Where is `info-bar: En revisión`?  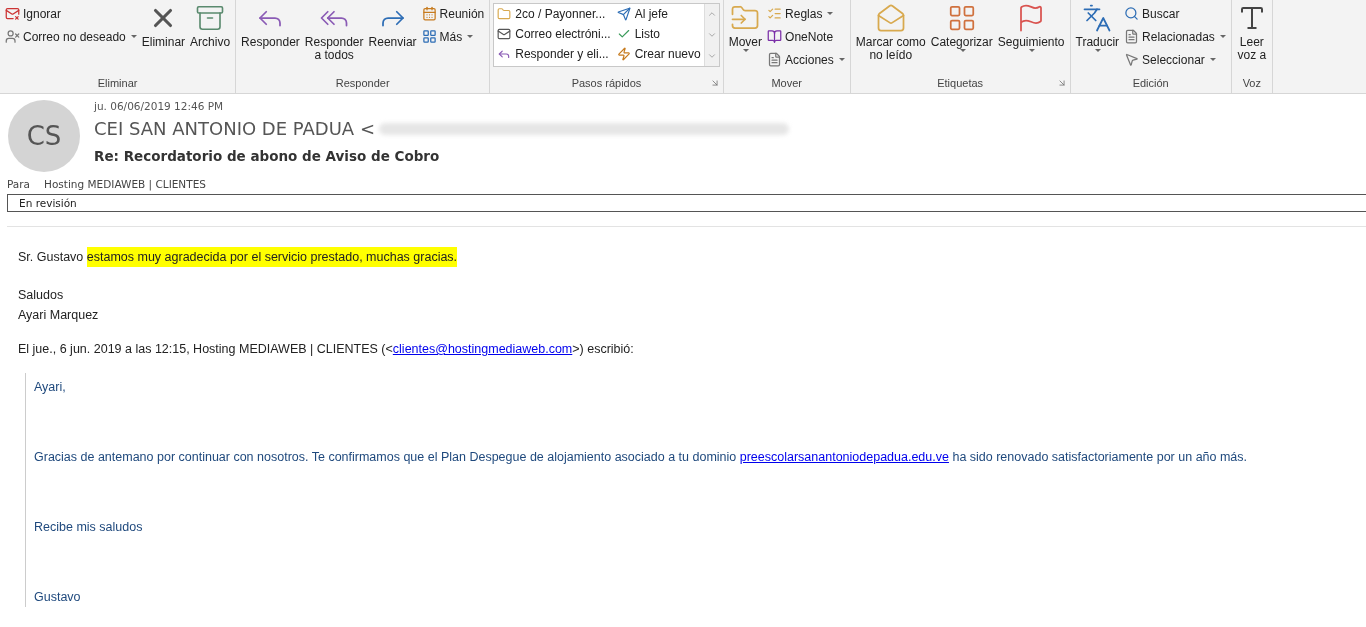
info-bar: En revisión is located at coordinates (686, 203).